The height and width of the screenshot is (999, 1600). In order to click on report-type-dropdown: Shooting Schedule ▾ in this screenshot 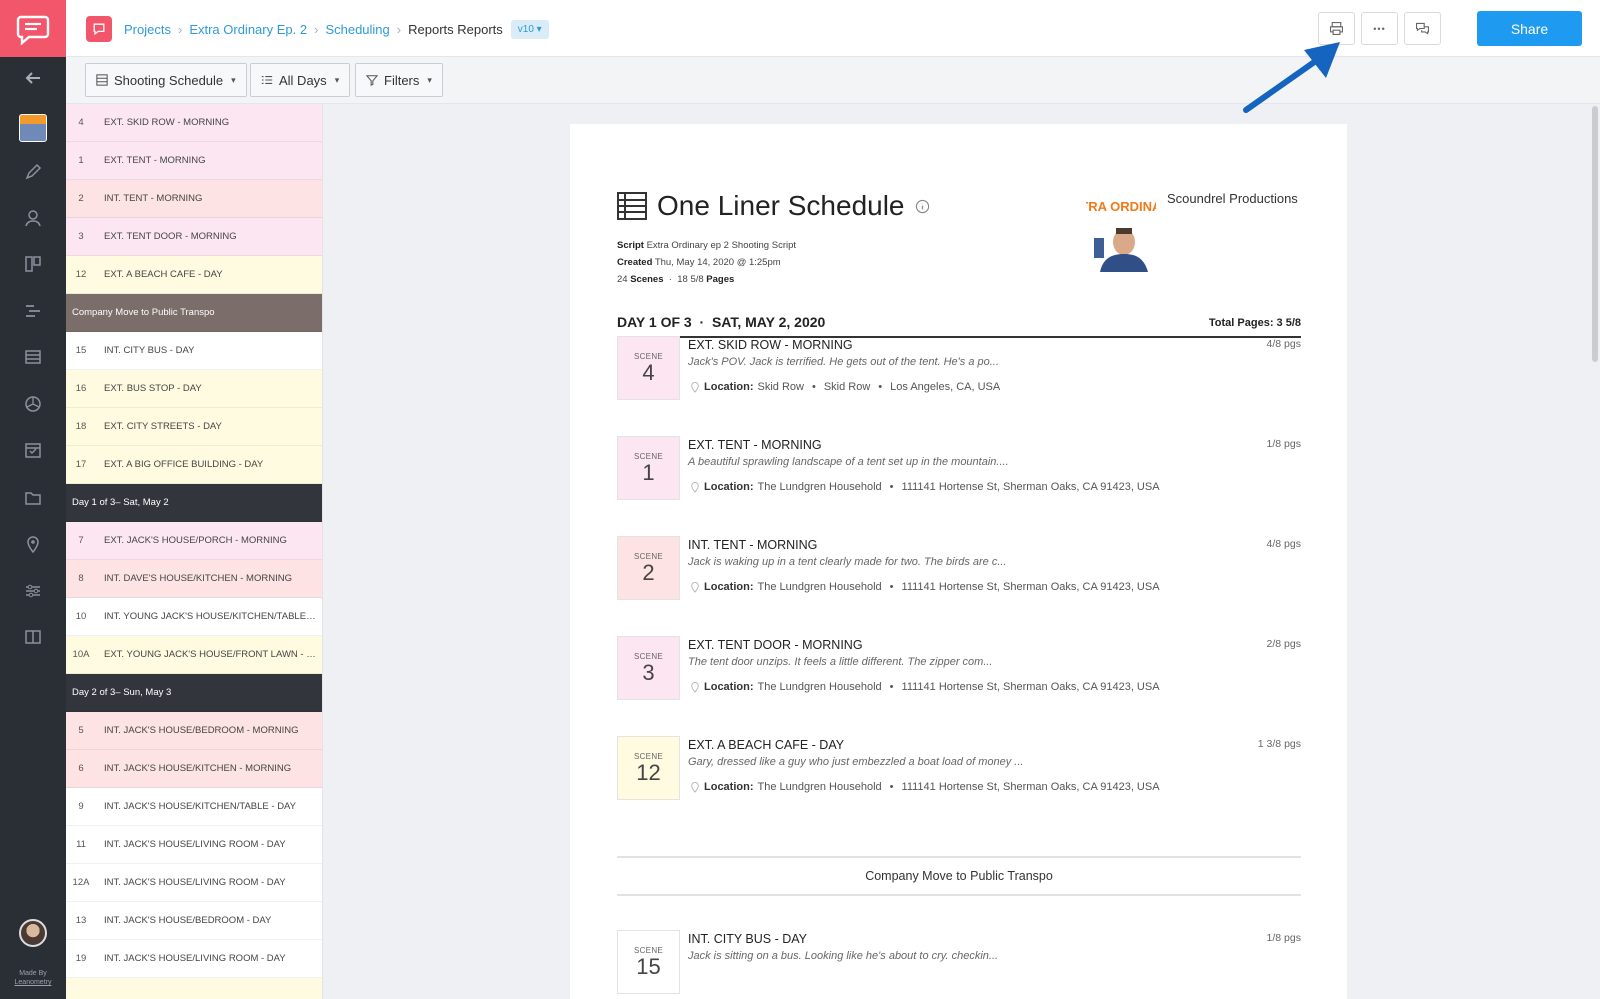, I will do `click(166, 80)`.